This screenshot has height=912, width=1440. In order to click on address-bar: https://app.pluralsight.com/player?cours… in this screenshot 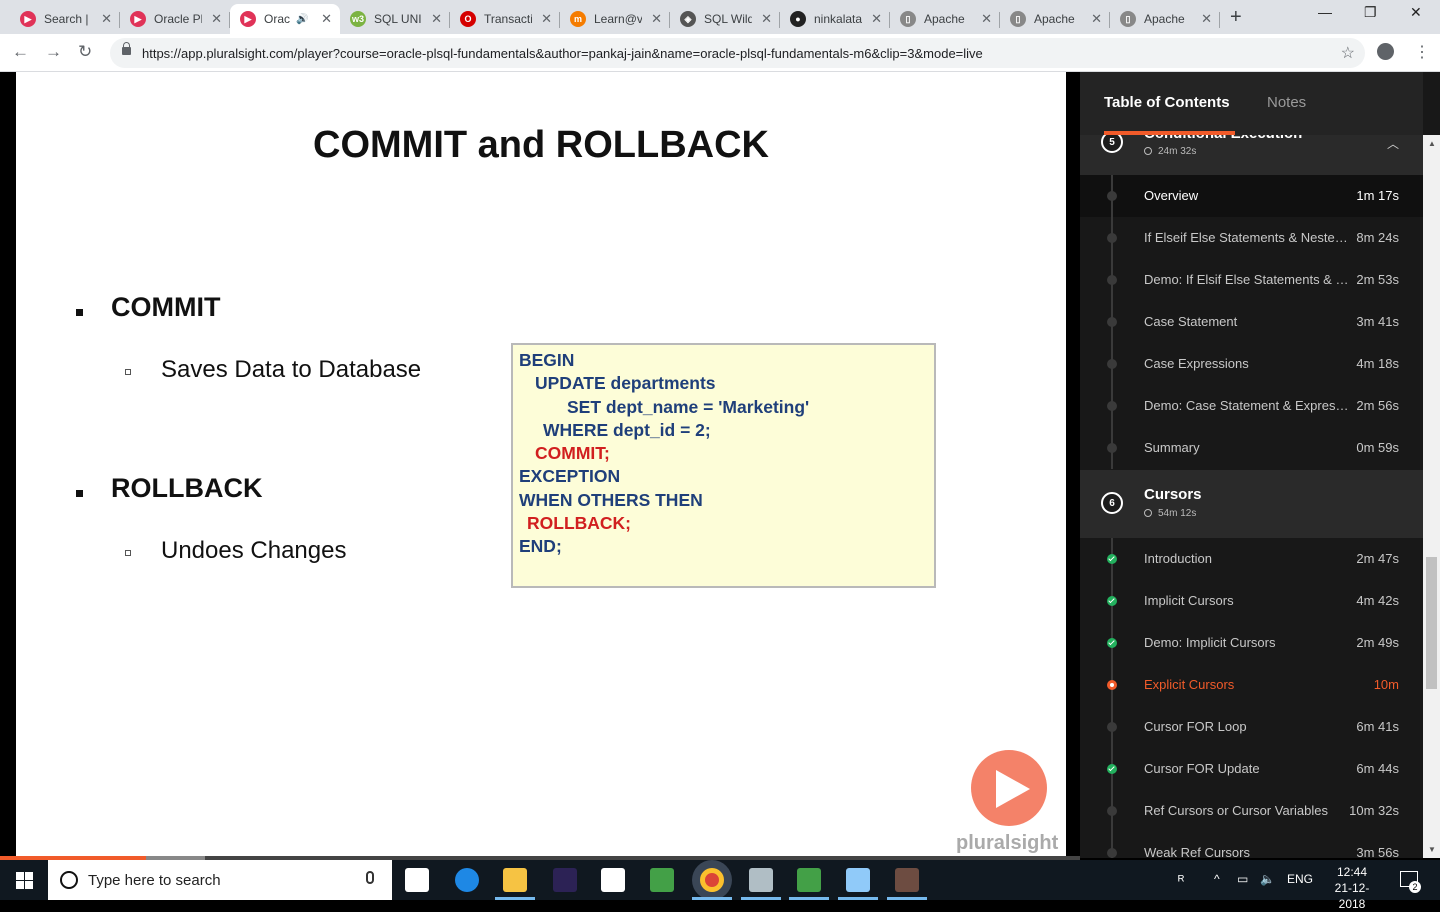, I will do `click(737, 53)`.